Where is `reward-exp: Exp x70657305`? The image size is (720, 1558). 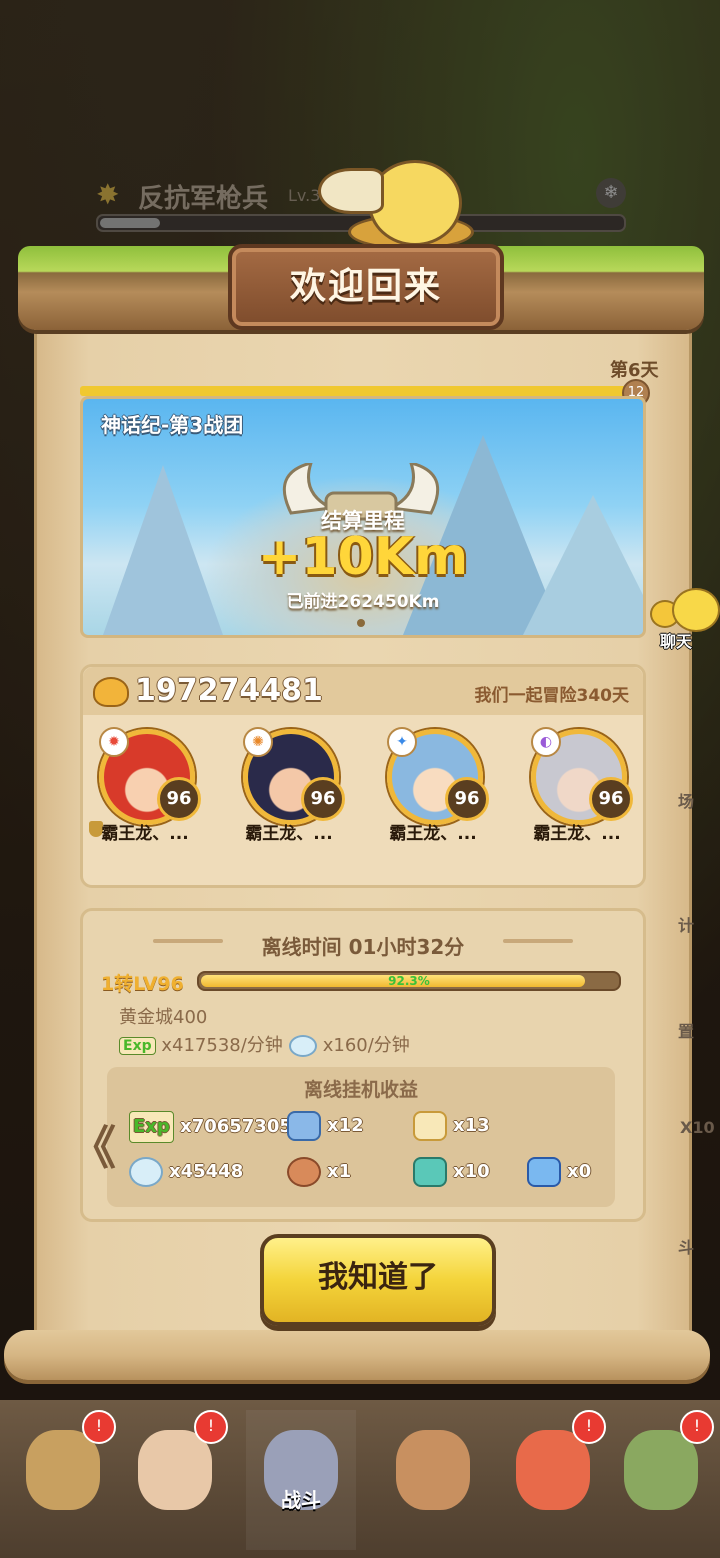
reward-exp: Exp x70657305 is located at coordinates (210, 1127).